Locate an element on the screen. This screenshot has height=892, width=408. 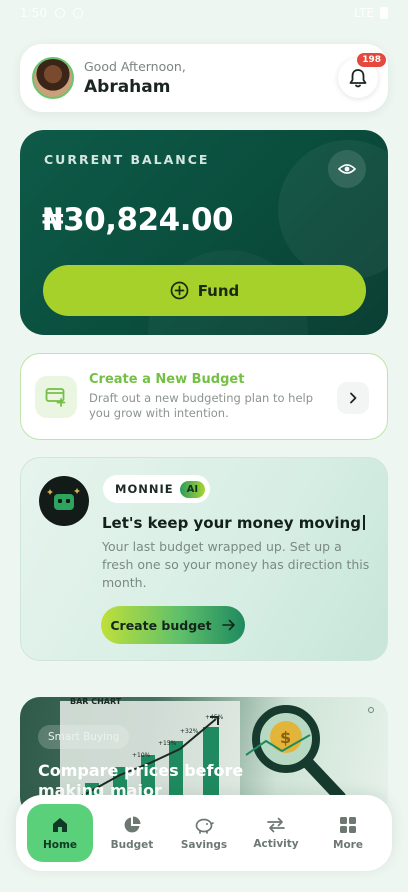
chevron-right-icon is located at coordinates (353, 398).